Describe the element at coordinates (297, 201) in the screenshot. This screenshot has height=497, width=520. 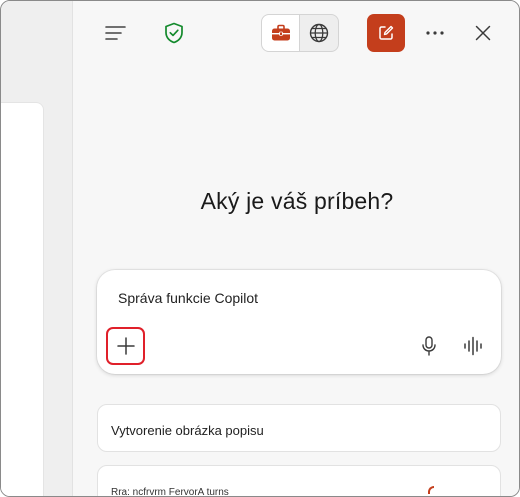
I see `page-title: Aký je váš príbeh?` at that location.